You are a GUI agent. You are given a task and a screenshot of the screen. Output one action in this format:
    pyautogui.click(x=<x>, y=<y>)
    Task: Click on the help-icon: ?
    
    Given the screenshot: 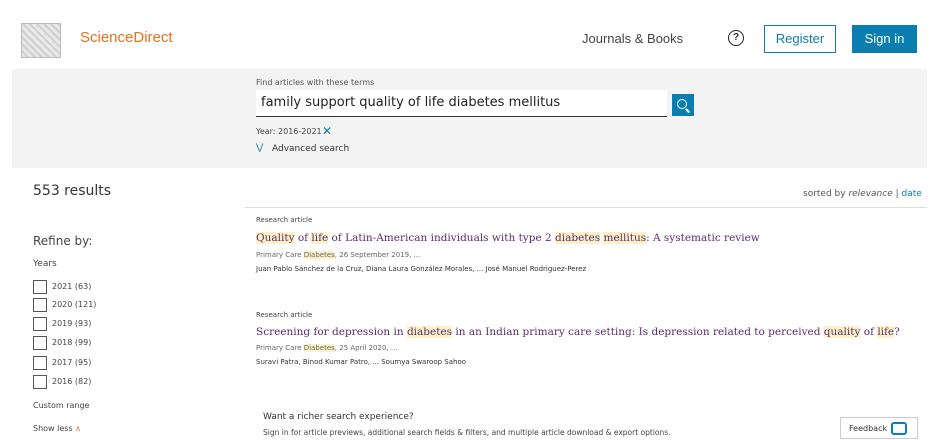 What is the action you would take?
    pyautogui.click(x=736, y=38)
    